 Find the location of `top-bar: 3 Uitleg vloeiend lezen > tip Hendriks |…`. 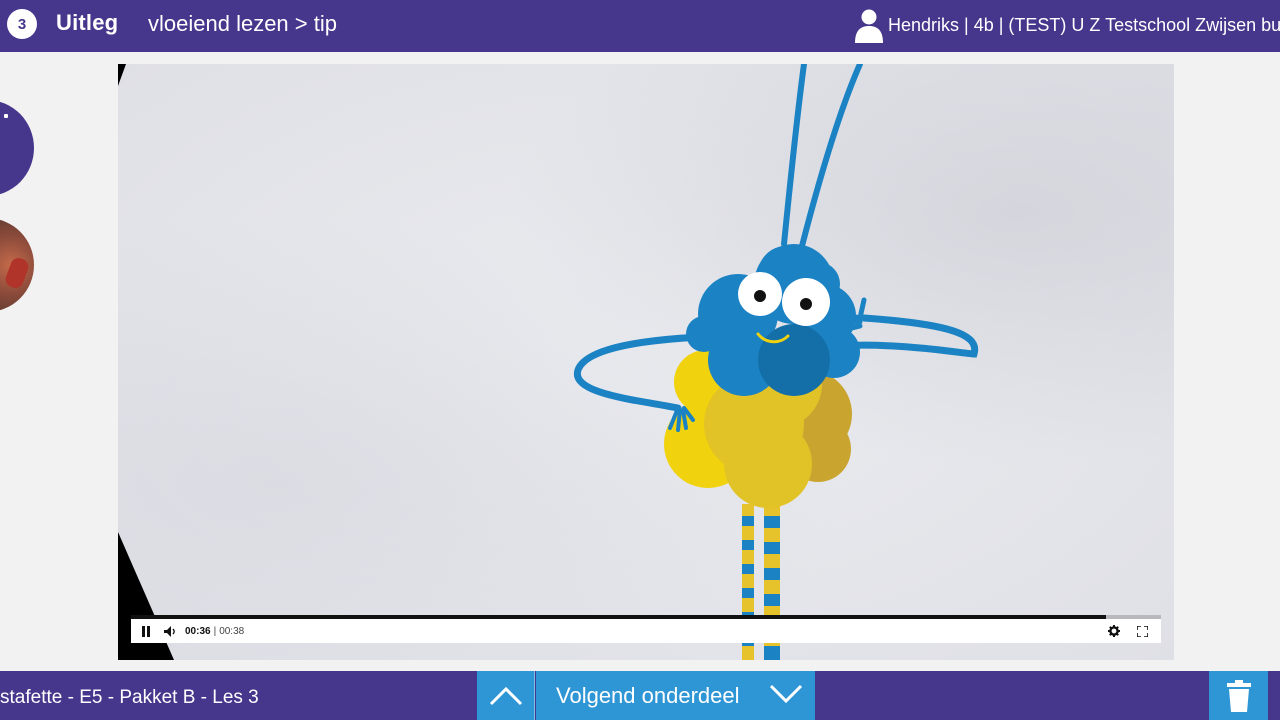

top-bar: 3 Uitleg vloeiend lezen > tip Hendriks |… is located at coordinates (640, 26).